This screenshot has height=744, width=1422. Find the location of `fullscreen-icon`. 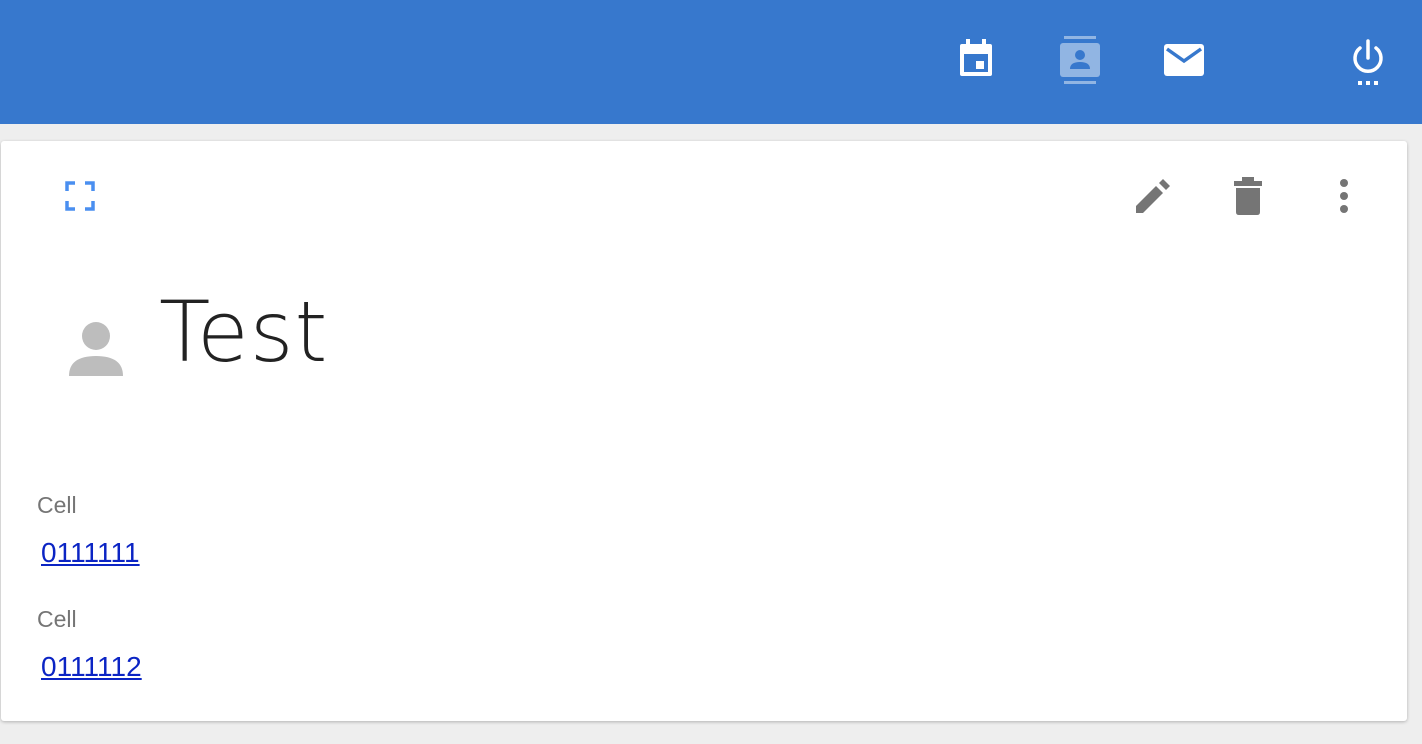

fullscreen-icon is located at coordinates (80, 196).